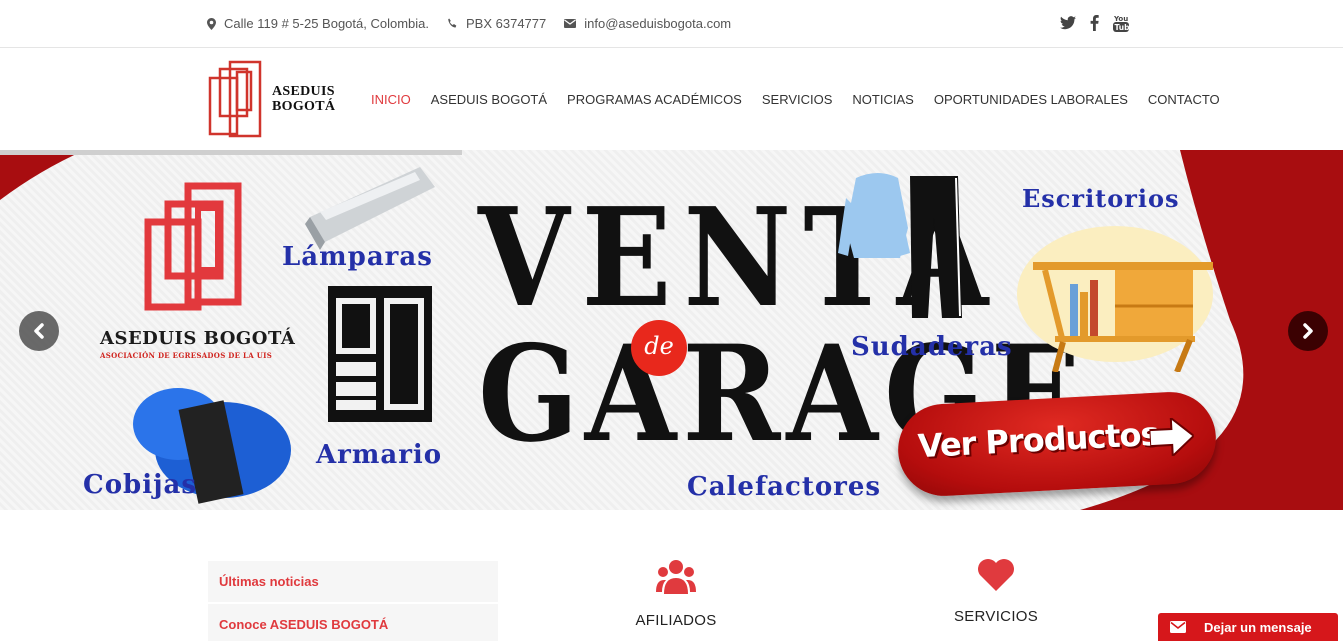  I want to click on slider-progress-bar, so click(231, 152).